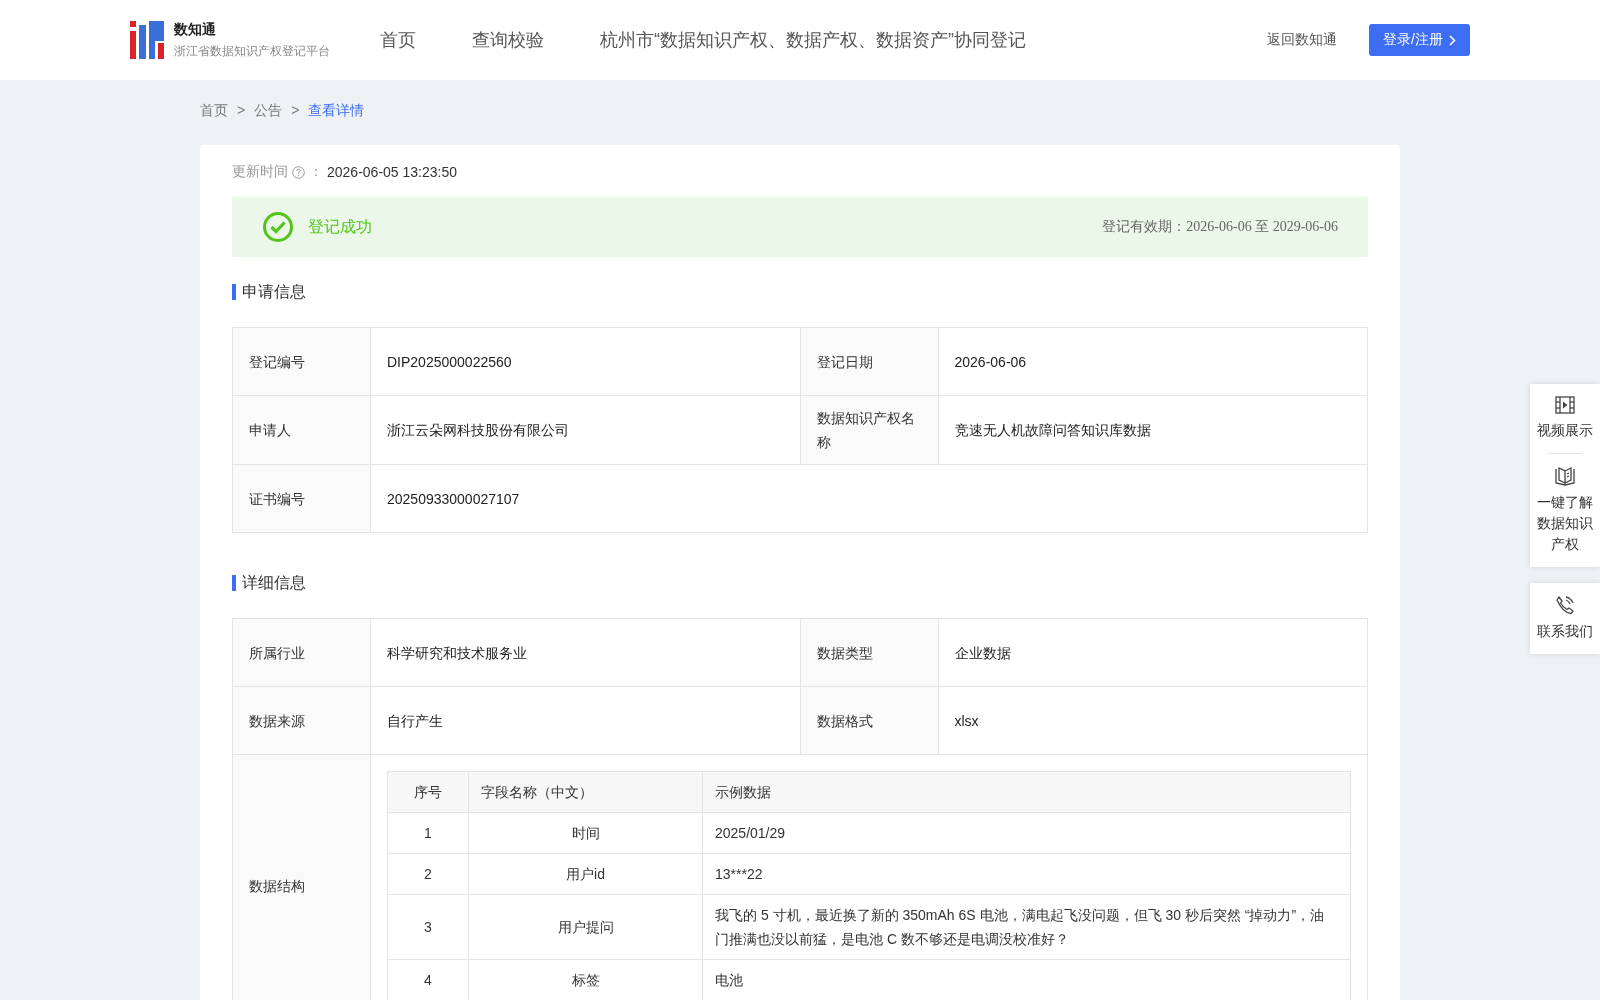  I want to click on field-value: 企业数据, so click(1153, 653).